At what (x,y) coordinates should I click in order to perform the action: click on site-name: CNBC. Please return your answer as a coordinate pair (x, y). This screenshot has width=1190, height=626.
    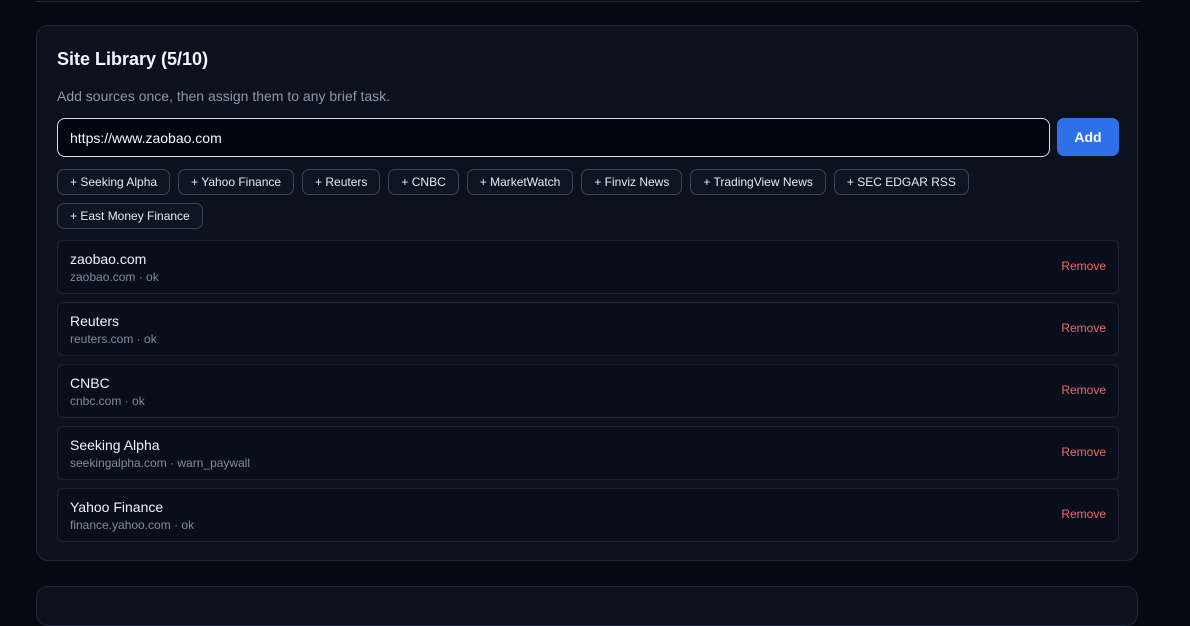
    Looking at the image, I should click on (90, 383).